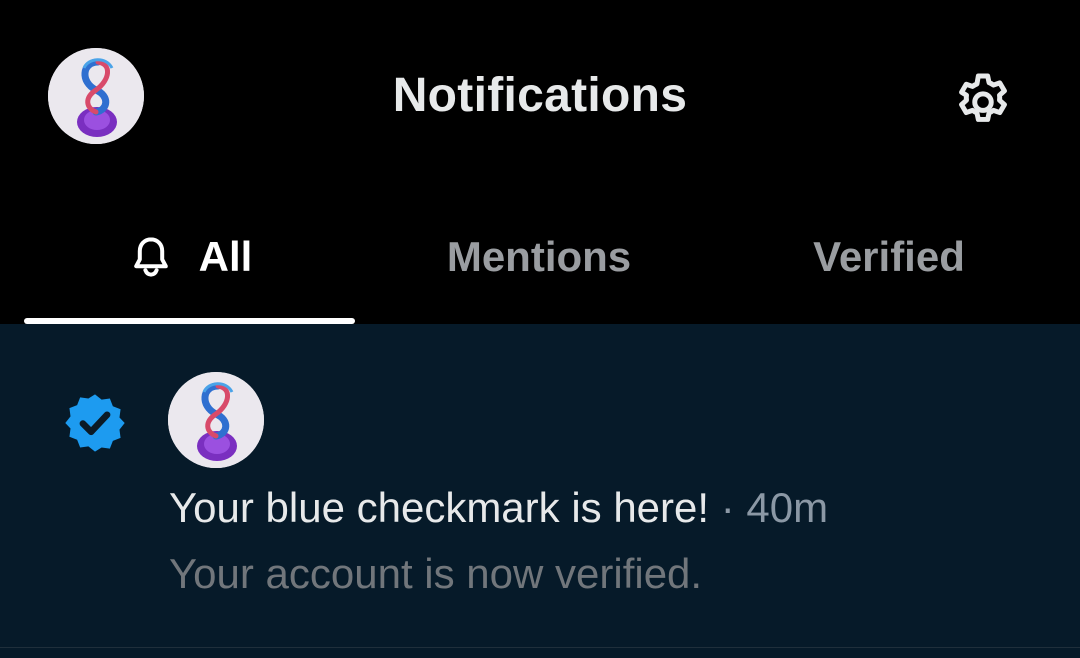 This screenshot has height=658, width=1080. What do you see at coordinates (787, 507) in the screenshot?
I see `notification-time: 40m` at bounding box center [787, 507].